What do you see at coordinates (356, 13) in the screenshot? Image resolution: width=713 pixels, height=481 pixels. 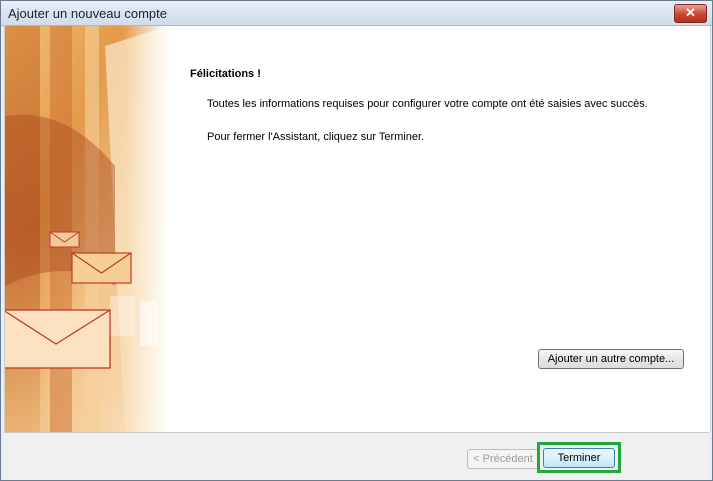 I see `title-bar: Ajouter un nouveau compte ✕` at bounding box center [356, 13].